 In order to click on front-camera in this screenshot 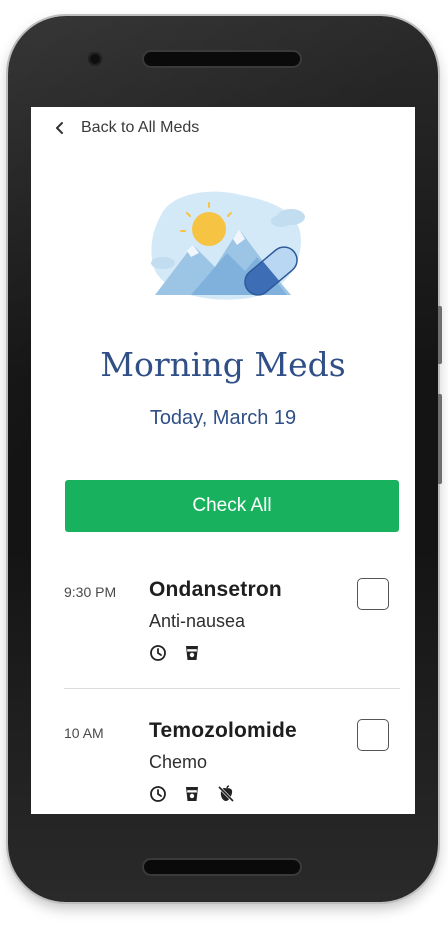, I will do `click(95, 59)`.